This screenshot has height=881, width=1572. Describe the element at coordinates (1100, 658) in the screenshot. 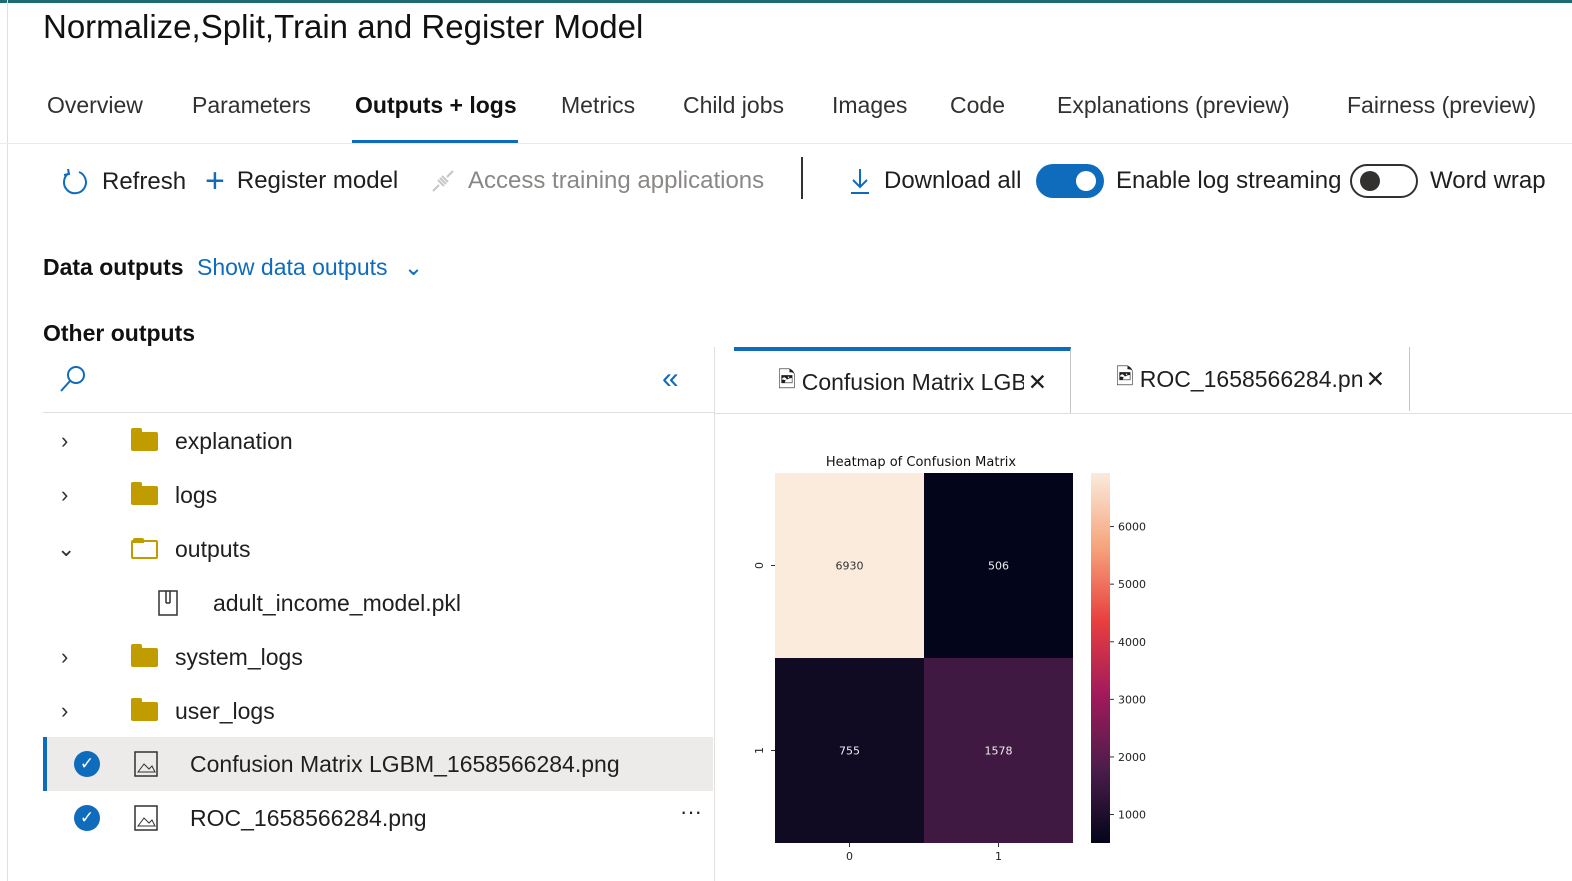

I see `colorbar` at that location.